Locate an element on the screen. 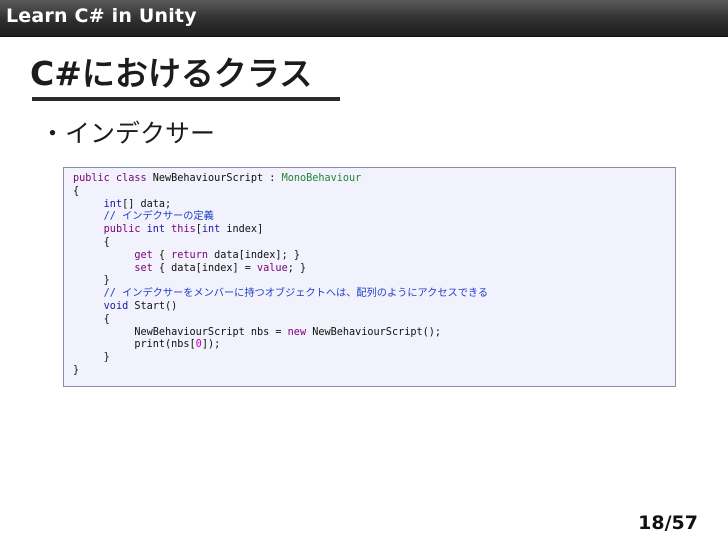  code-line: set { data[index] = value; } is located at coordinates (280, 269).